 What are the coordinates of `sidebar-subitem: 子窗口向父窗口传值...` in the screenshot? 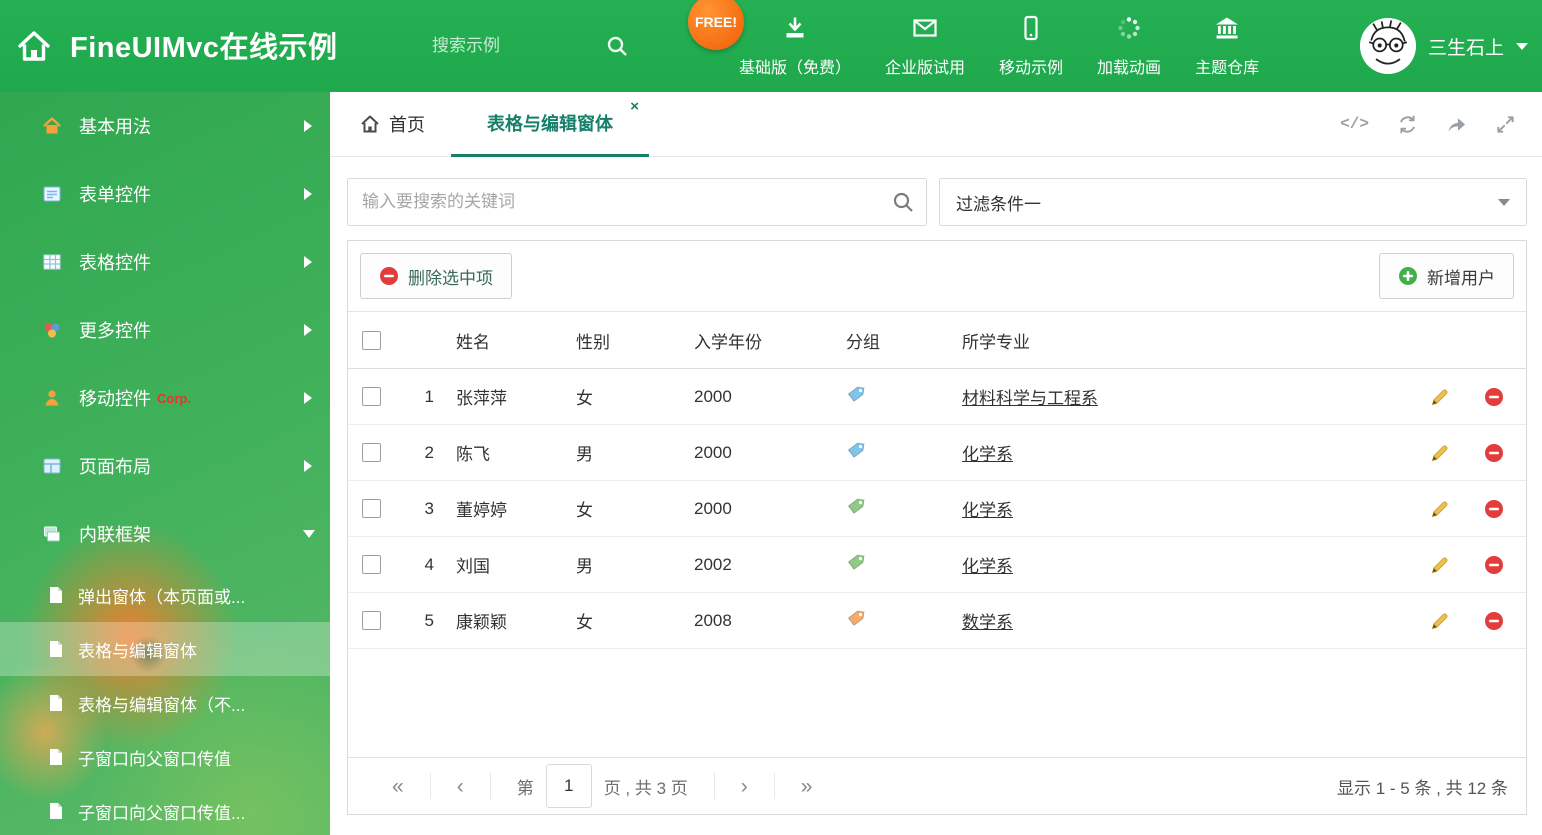 It's located at (165, 809).